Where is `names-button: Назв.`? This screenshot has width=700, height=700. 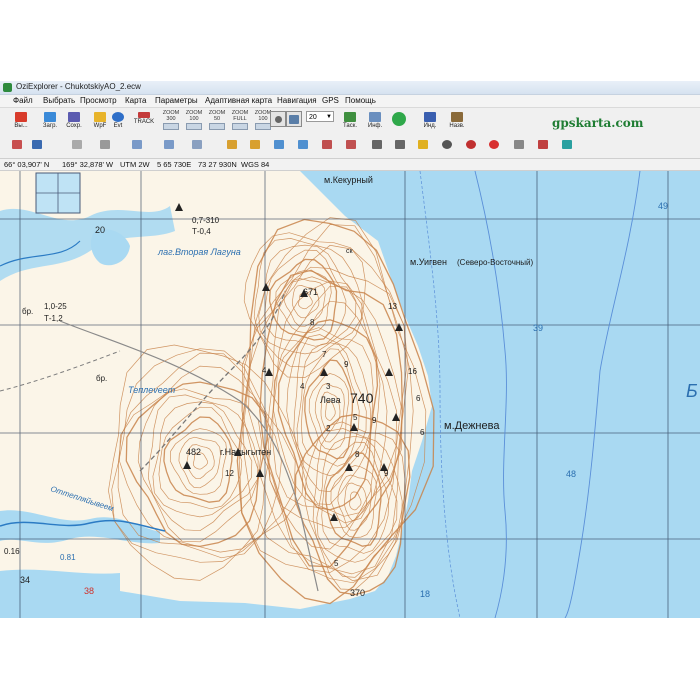 names-button: Назв. is located at coordinates (457, 121).